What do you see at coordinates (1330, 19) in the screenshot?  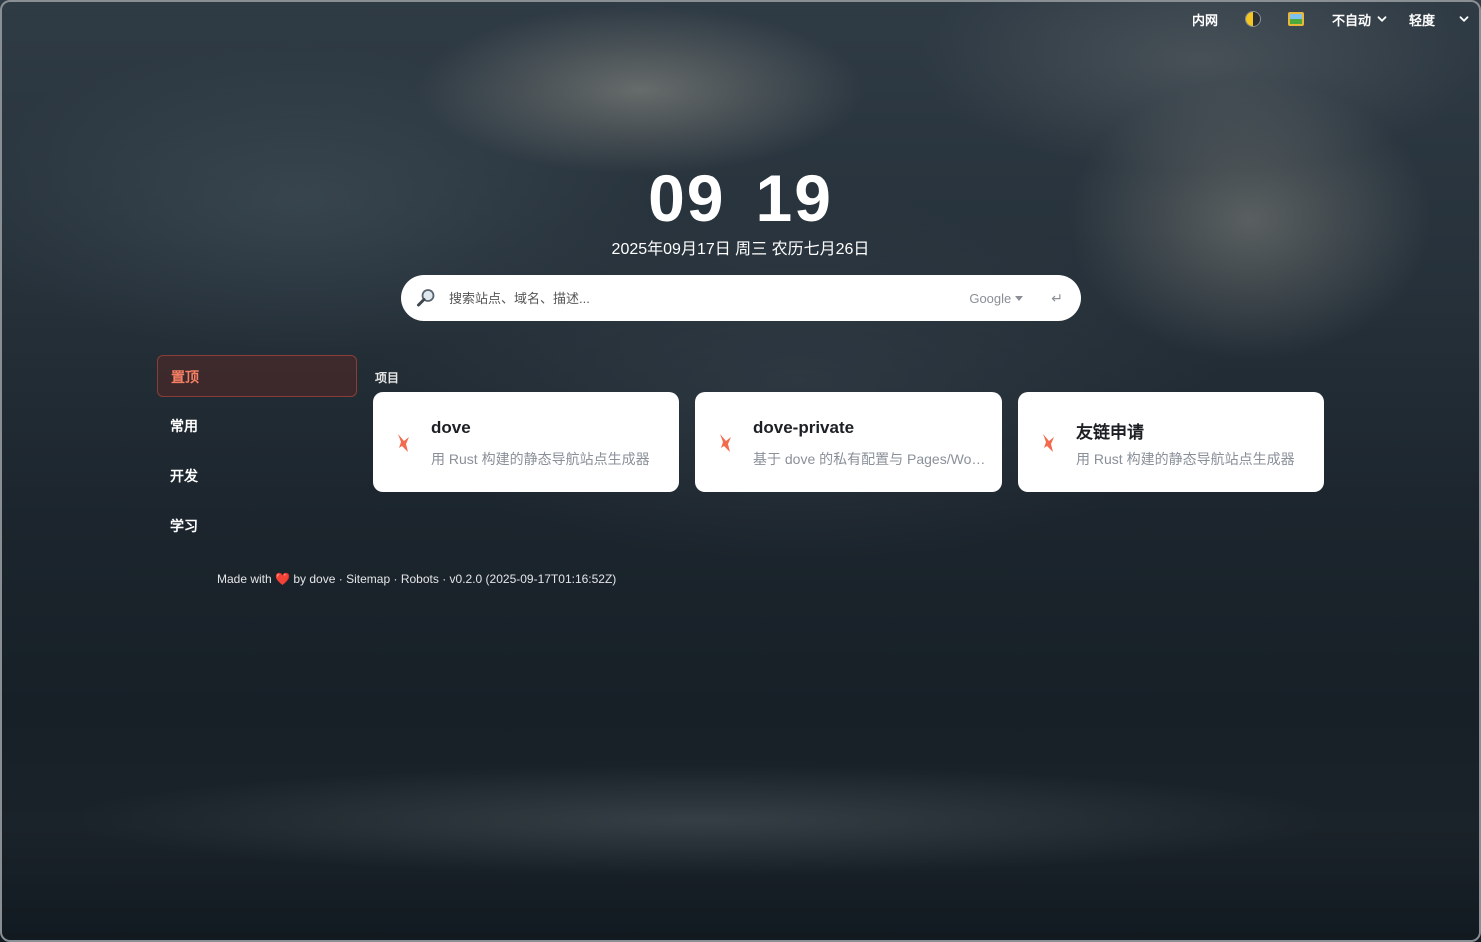 I see `top-bar: 内网 不自动 轻度` at bounding box center [1330, 19].